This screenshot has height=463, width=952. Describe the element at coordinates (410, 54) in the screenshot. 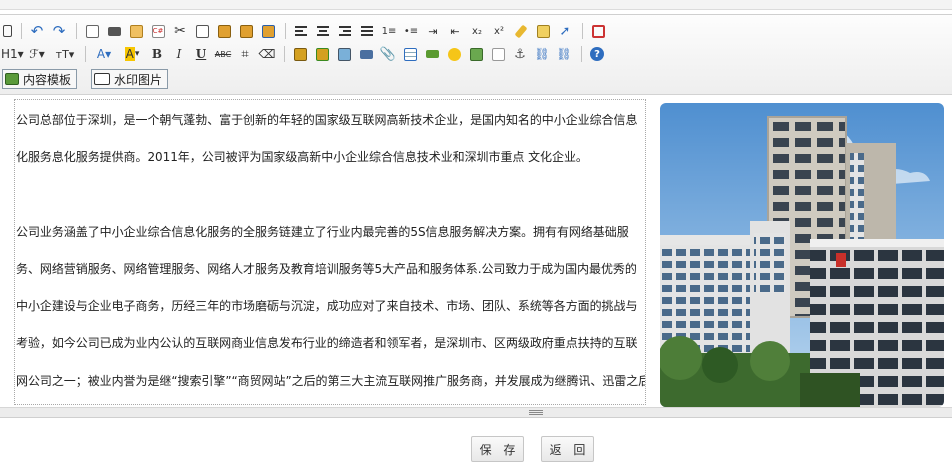

I see `table-icon` at that location.